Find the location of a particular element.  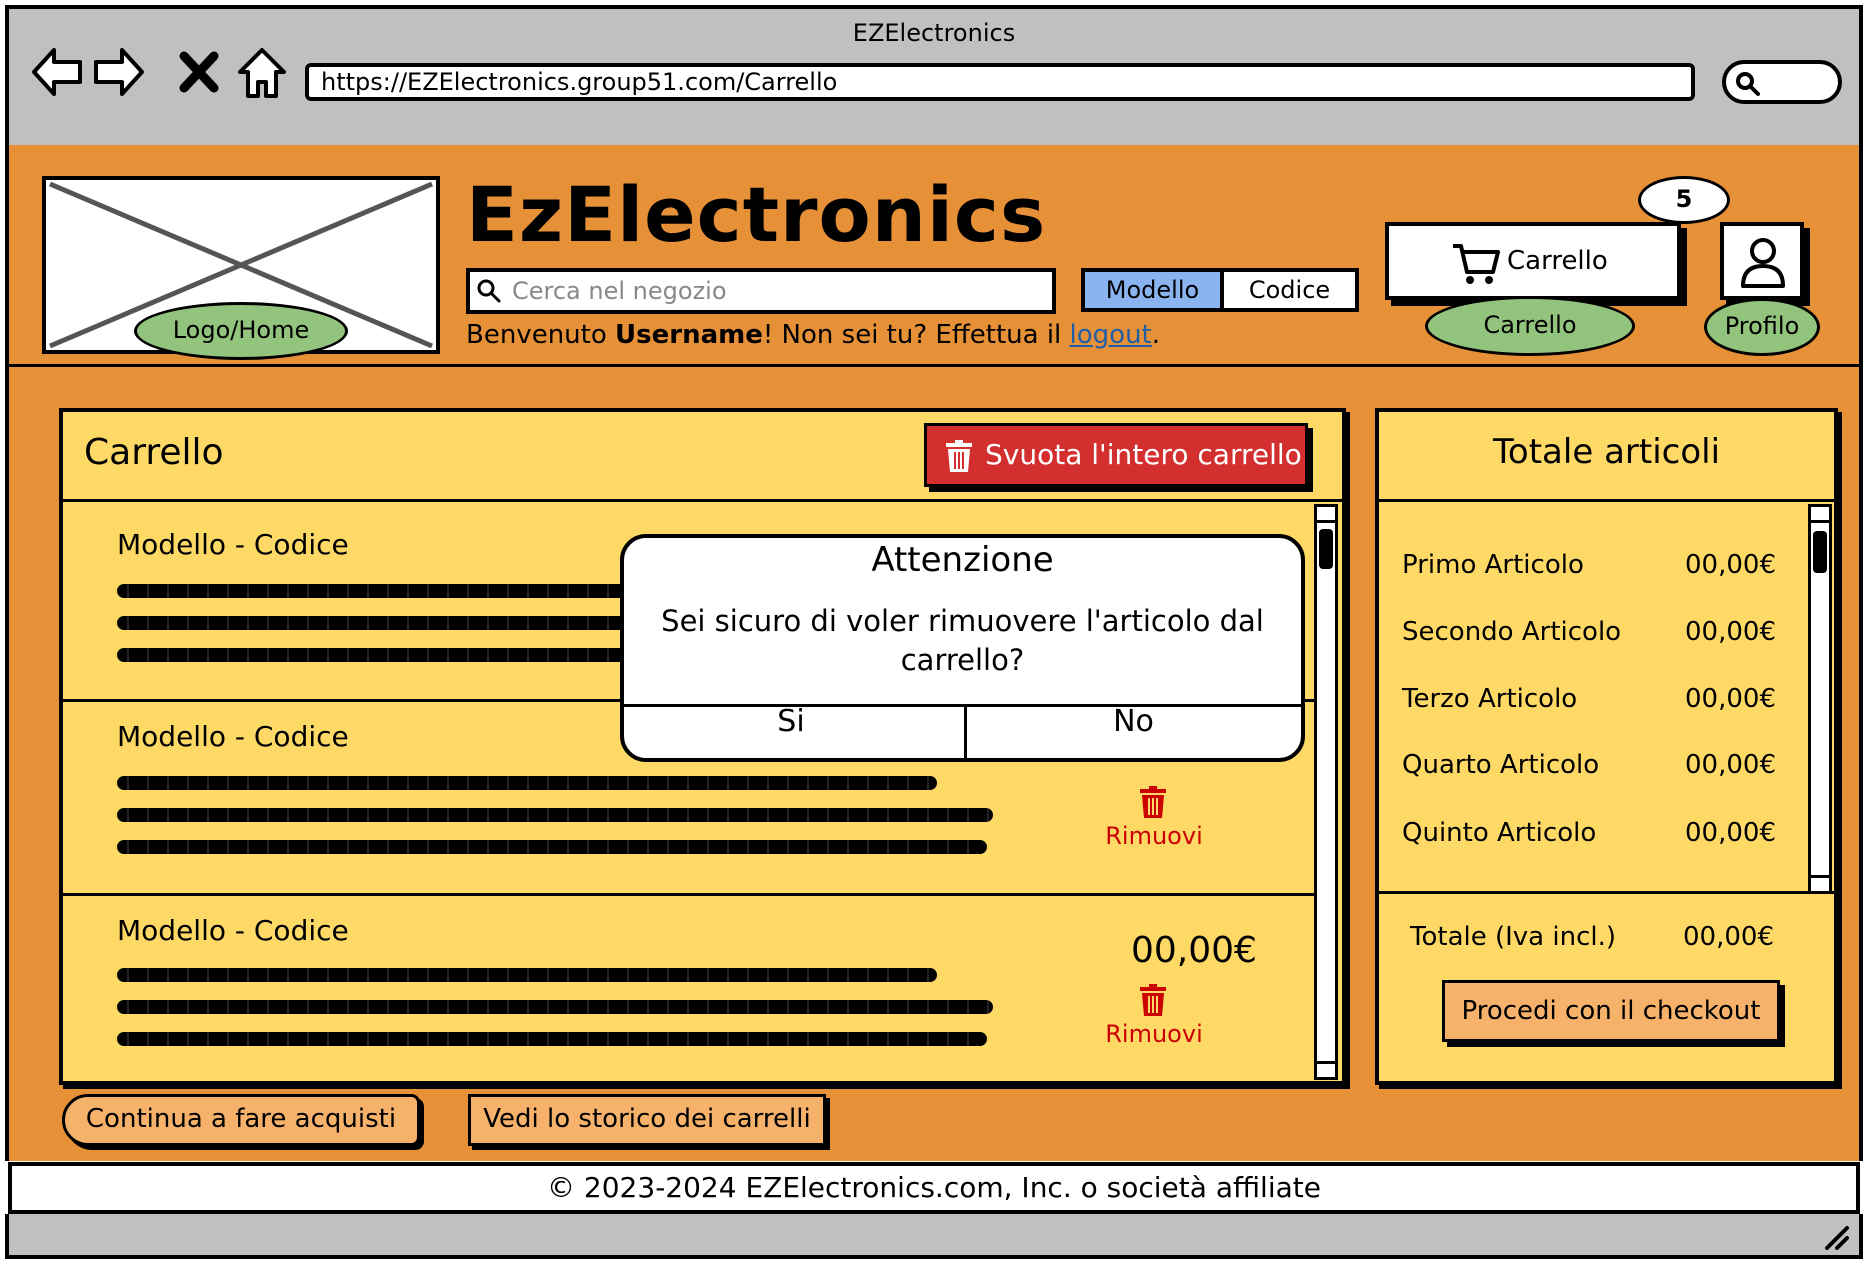

home-icon is located at coordinates (262, 72).